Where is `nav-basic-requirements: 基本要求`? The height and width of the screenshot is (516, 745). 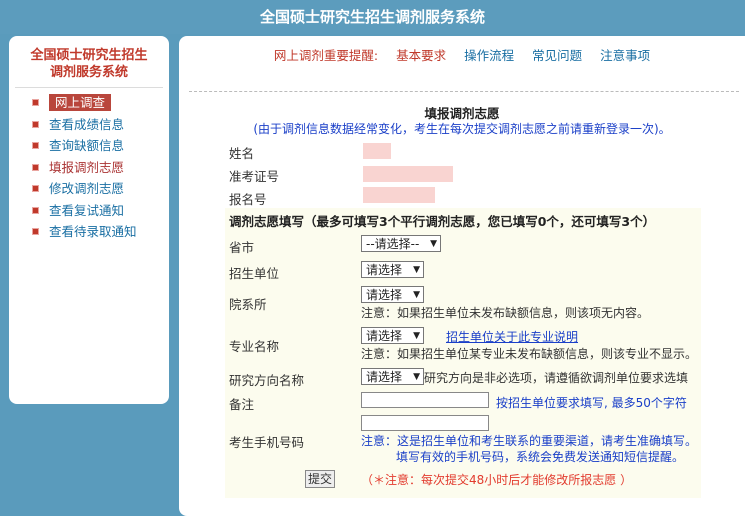
nav-basic-requirements: 基本要求 is located at coordinates (421, 55).